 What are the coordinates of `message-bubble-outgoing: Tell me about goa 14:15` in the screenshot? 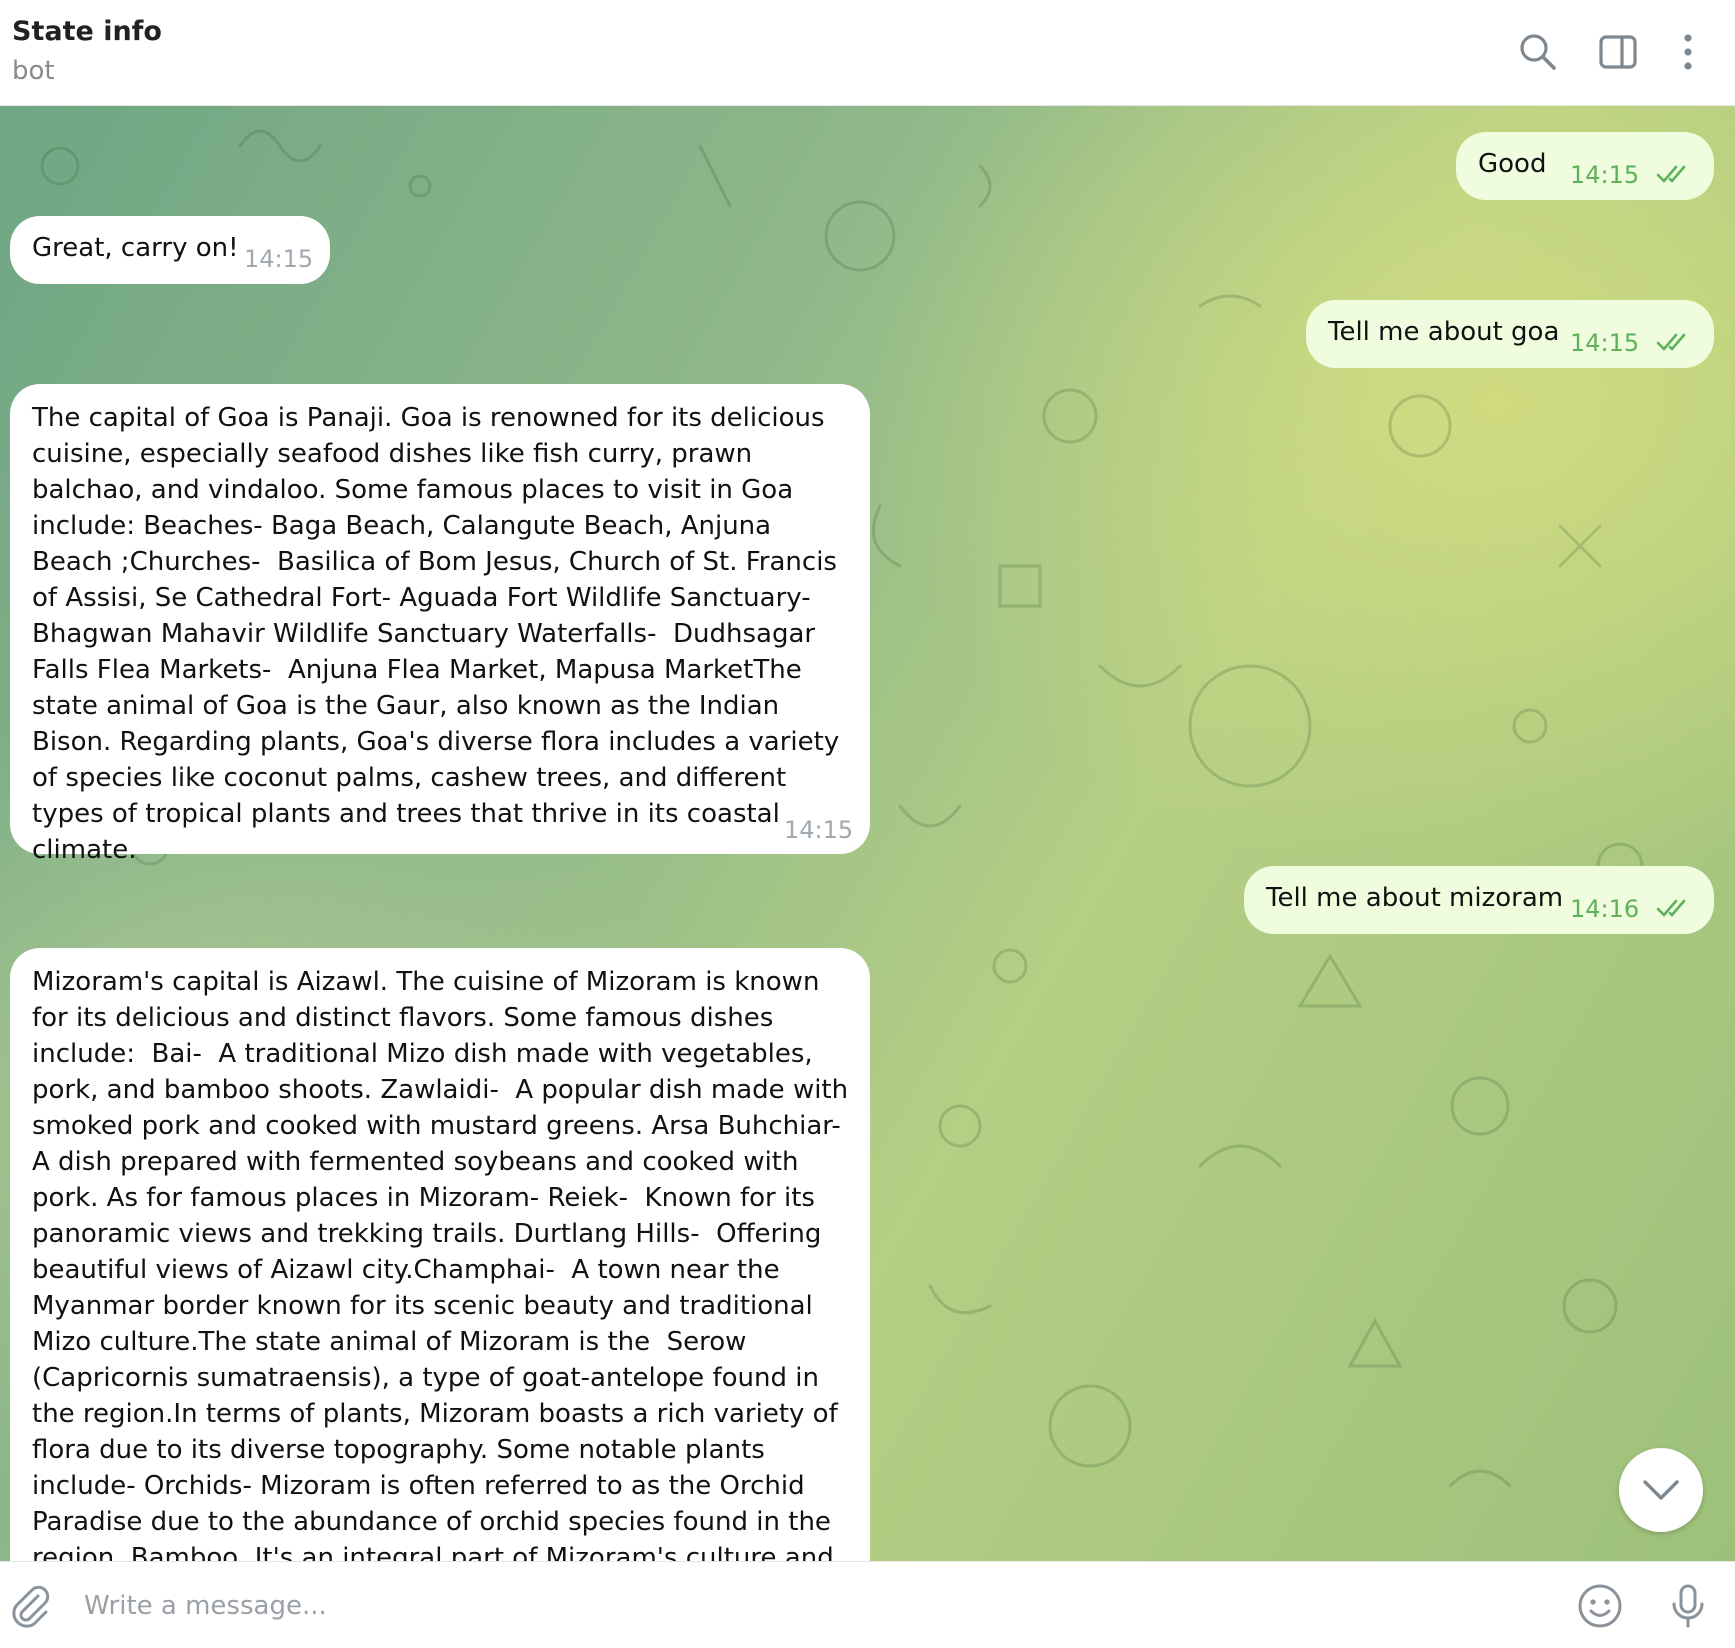 It's located at (1510, 334).